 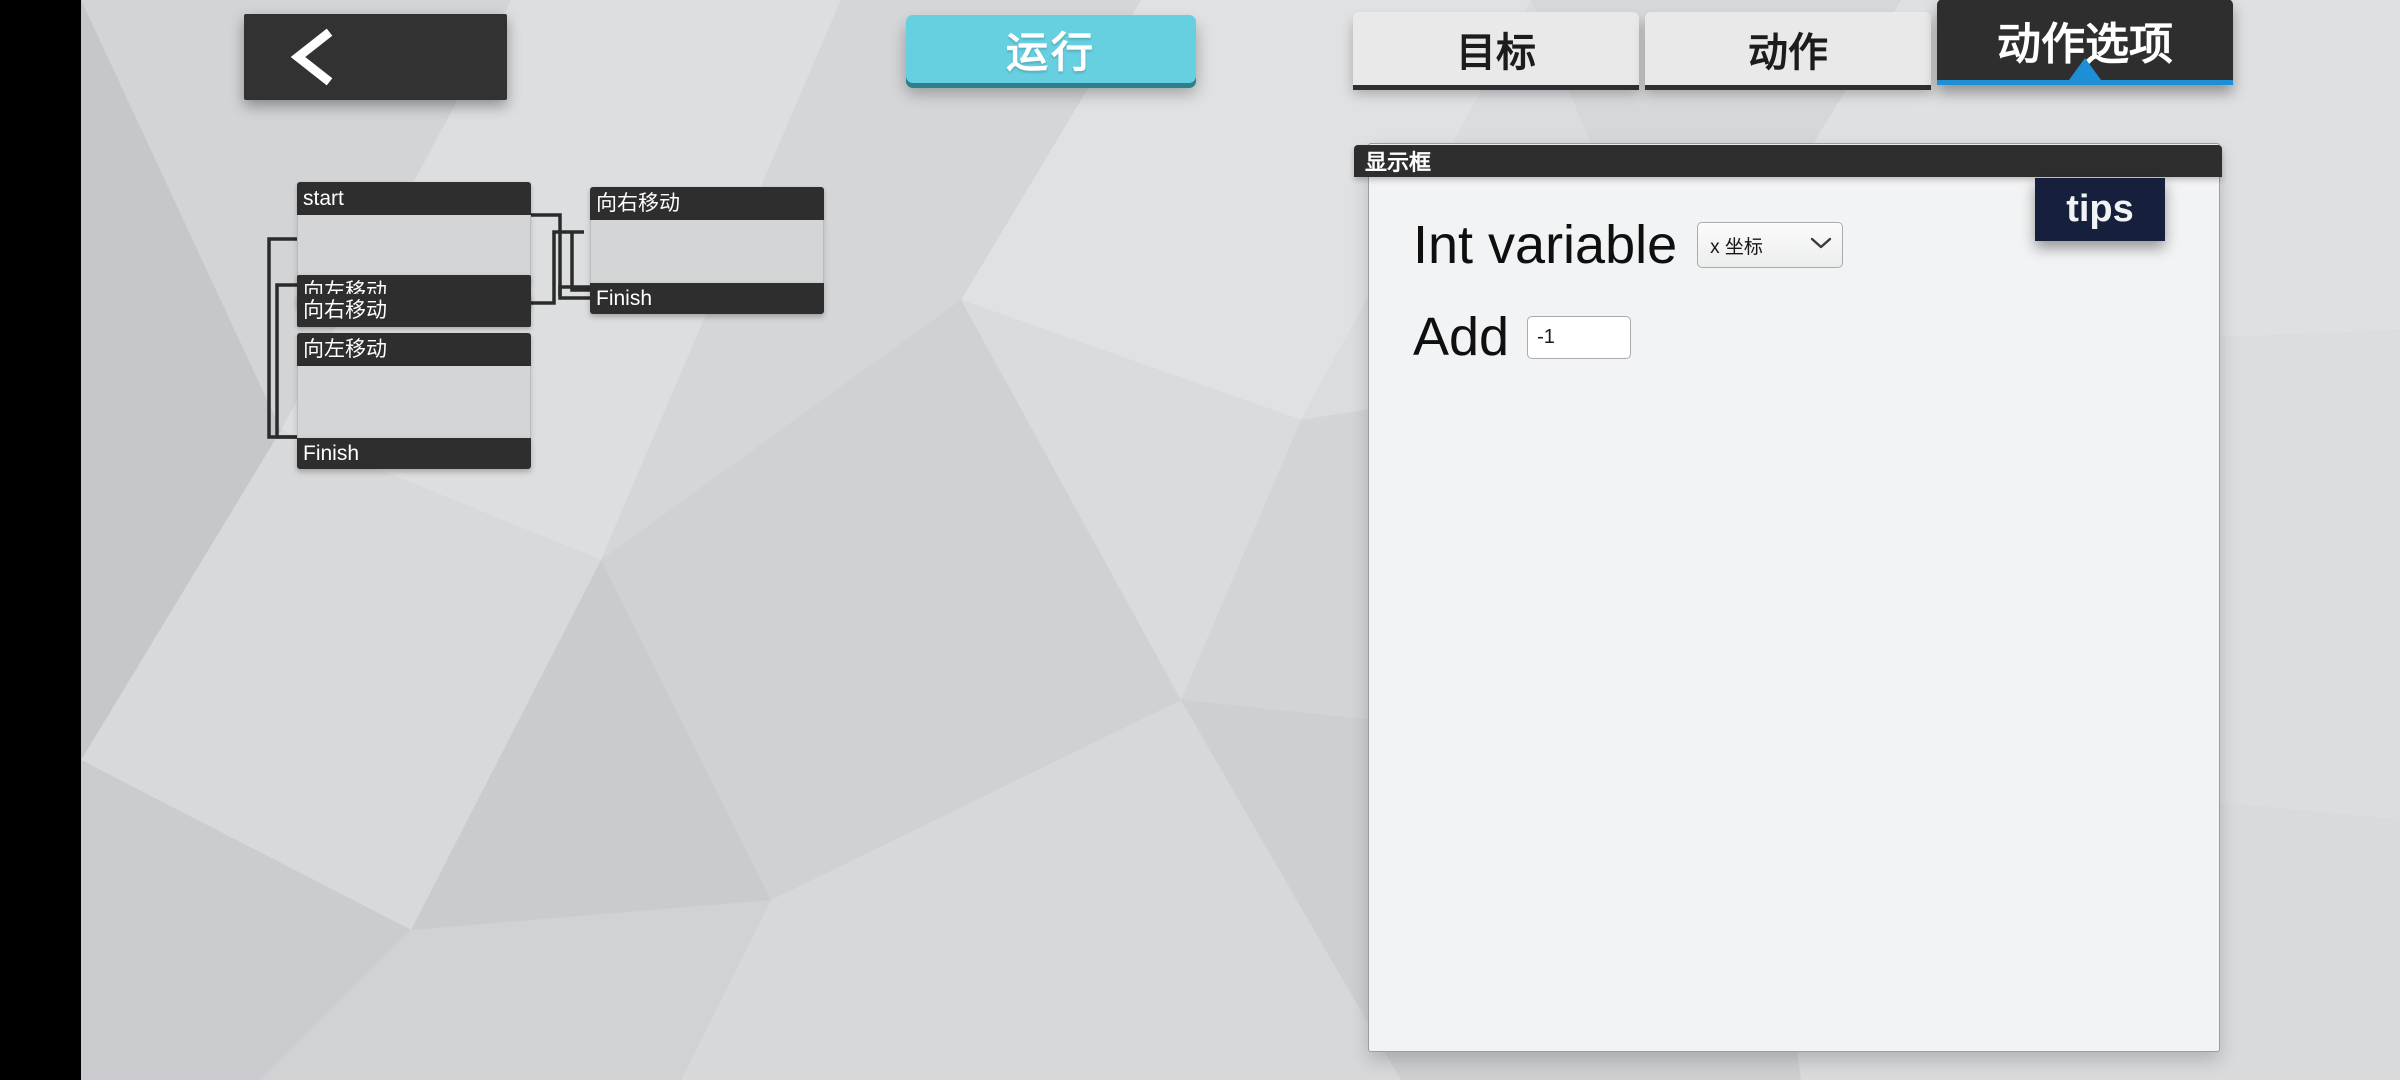 What do you see at coordinates (707, 203) in the screenshot?
I see `flow-node-move-right-block-header: 向右移动` at bounding box center [707, 203].